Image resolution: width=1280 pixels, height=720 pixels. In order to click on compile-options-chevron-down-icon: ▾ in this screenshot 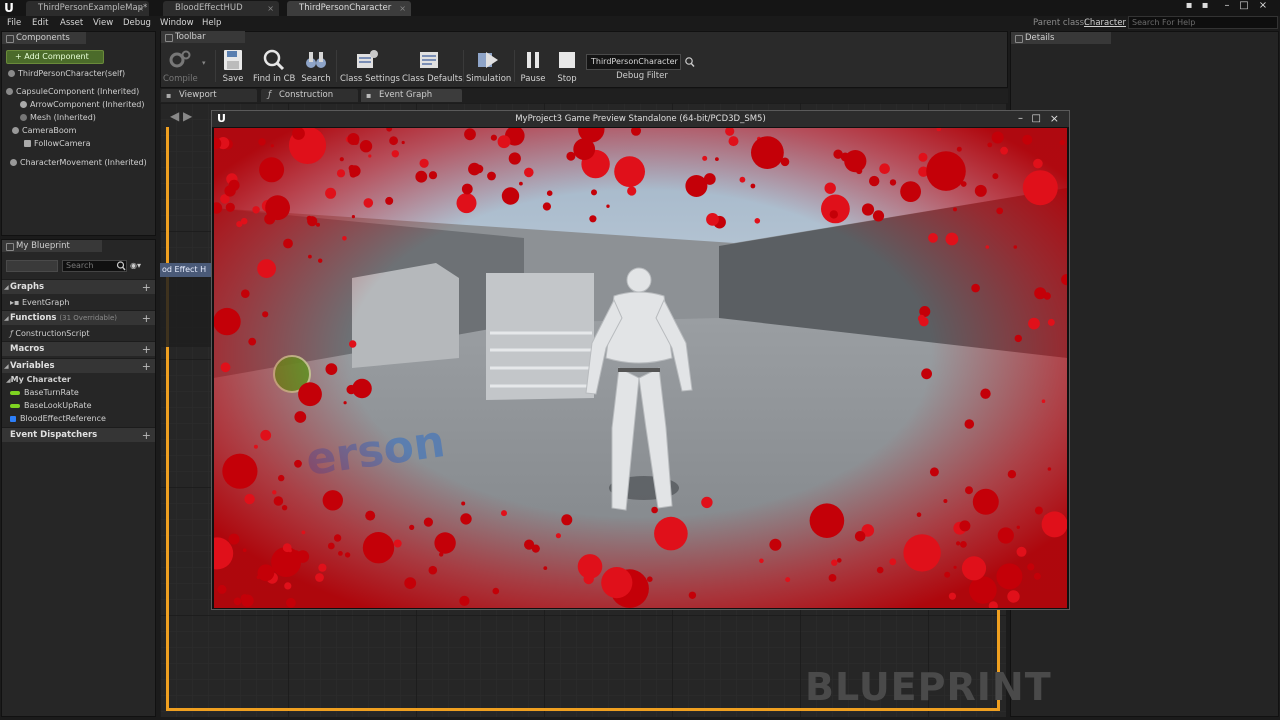, I will do `click(204, 63)`.